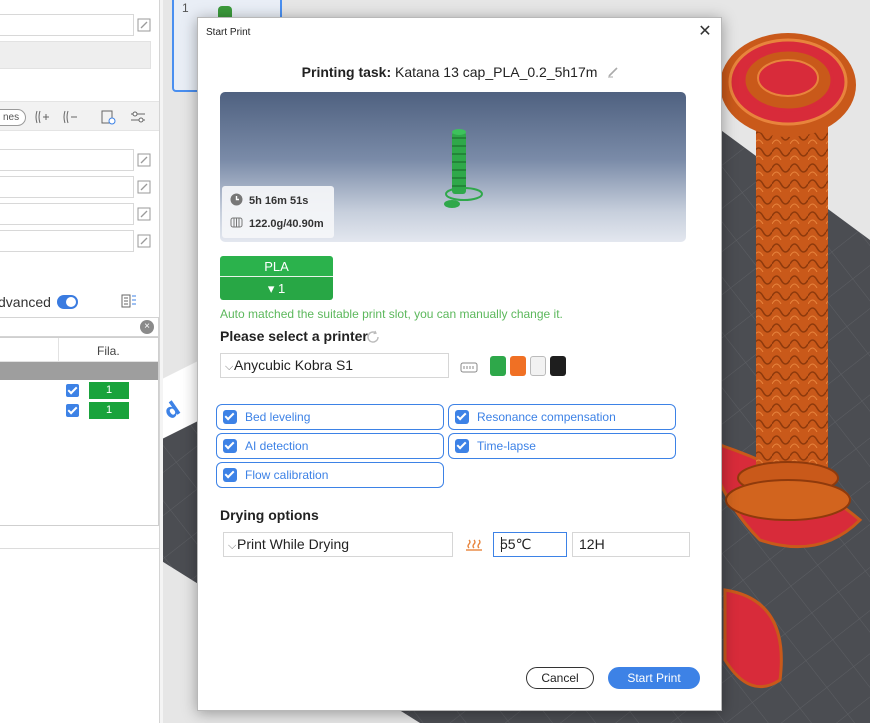 The image size is (870, 723). I want to click on selected-row, so click(79, 371).